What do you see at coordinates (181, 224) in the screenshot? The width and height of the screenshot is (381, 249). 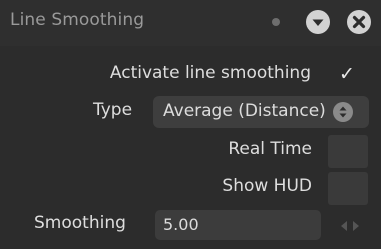 I see `smoothing-value: 5.00` at bounding box center [181, 224].